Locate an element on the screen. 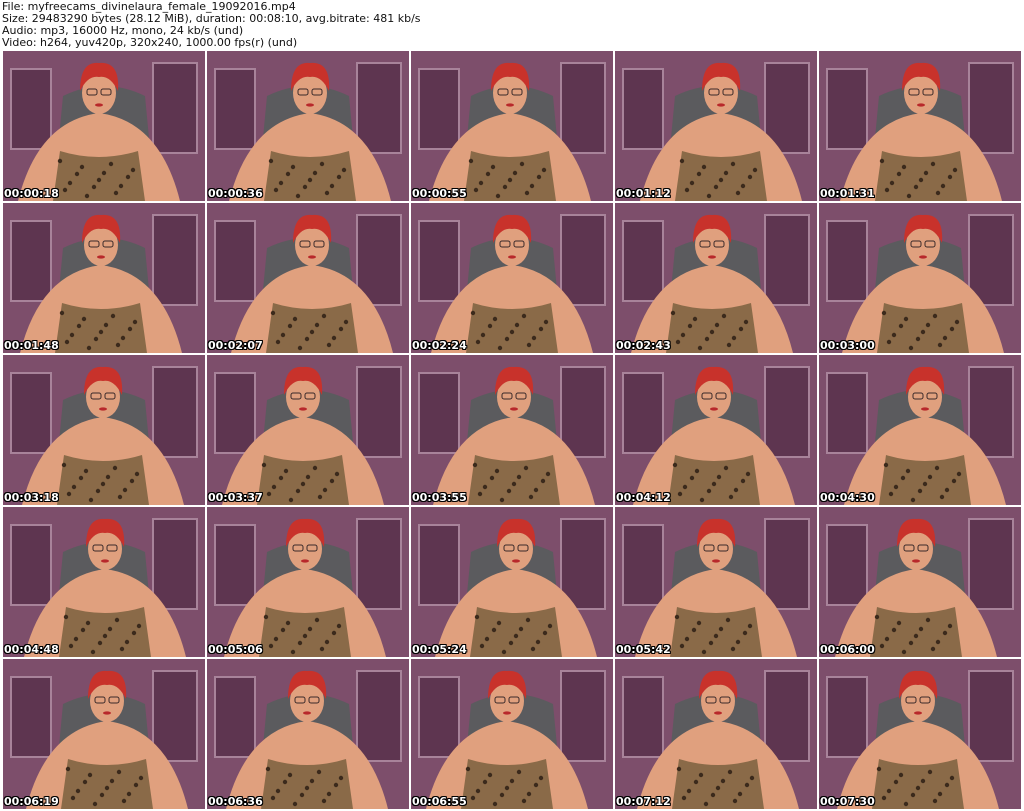 This screenshot has width=1024, height=811. thumbnail-frame: 00:01:31 is located at coordinates (920, 126).